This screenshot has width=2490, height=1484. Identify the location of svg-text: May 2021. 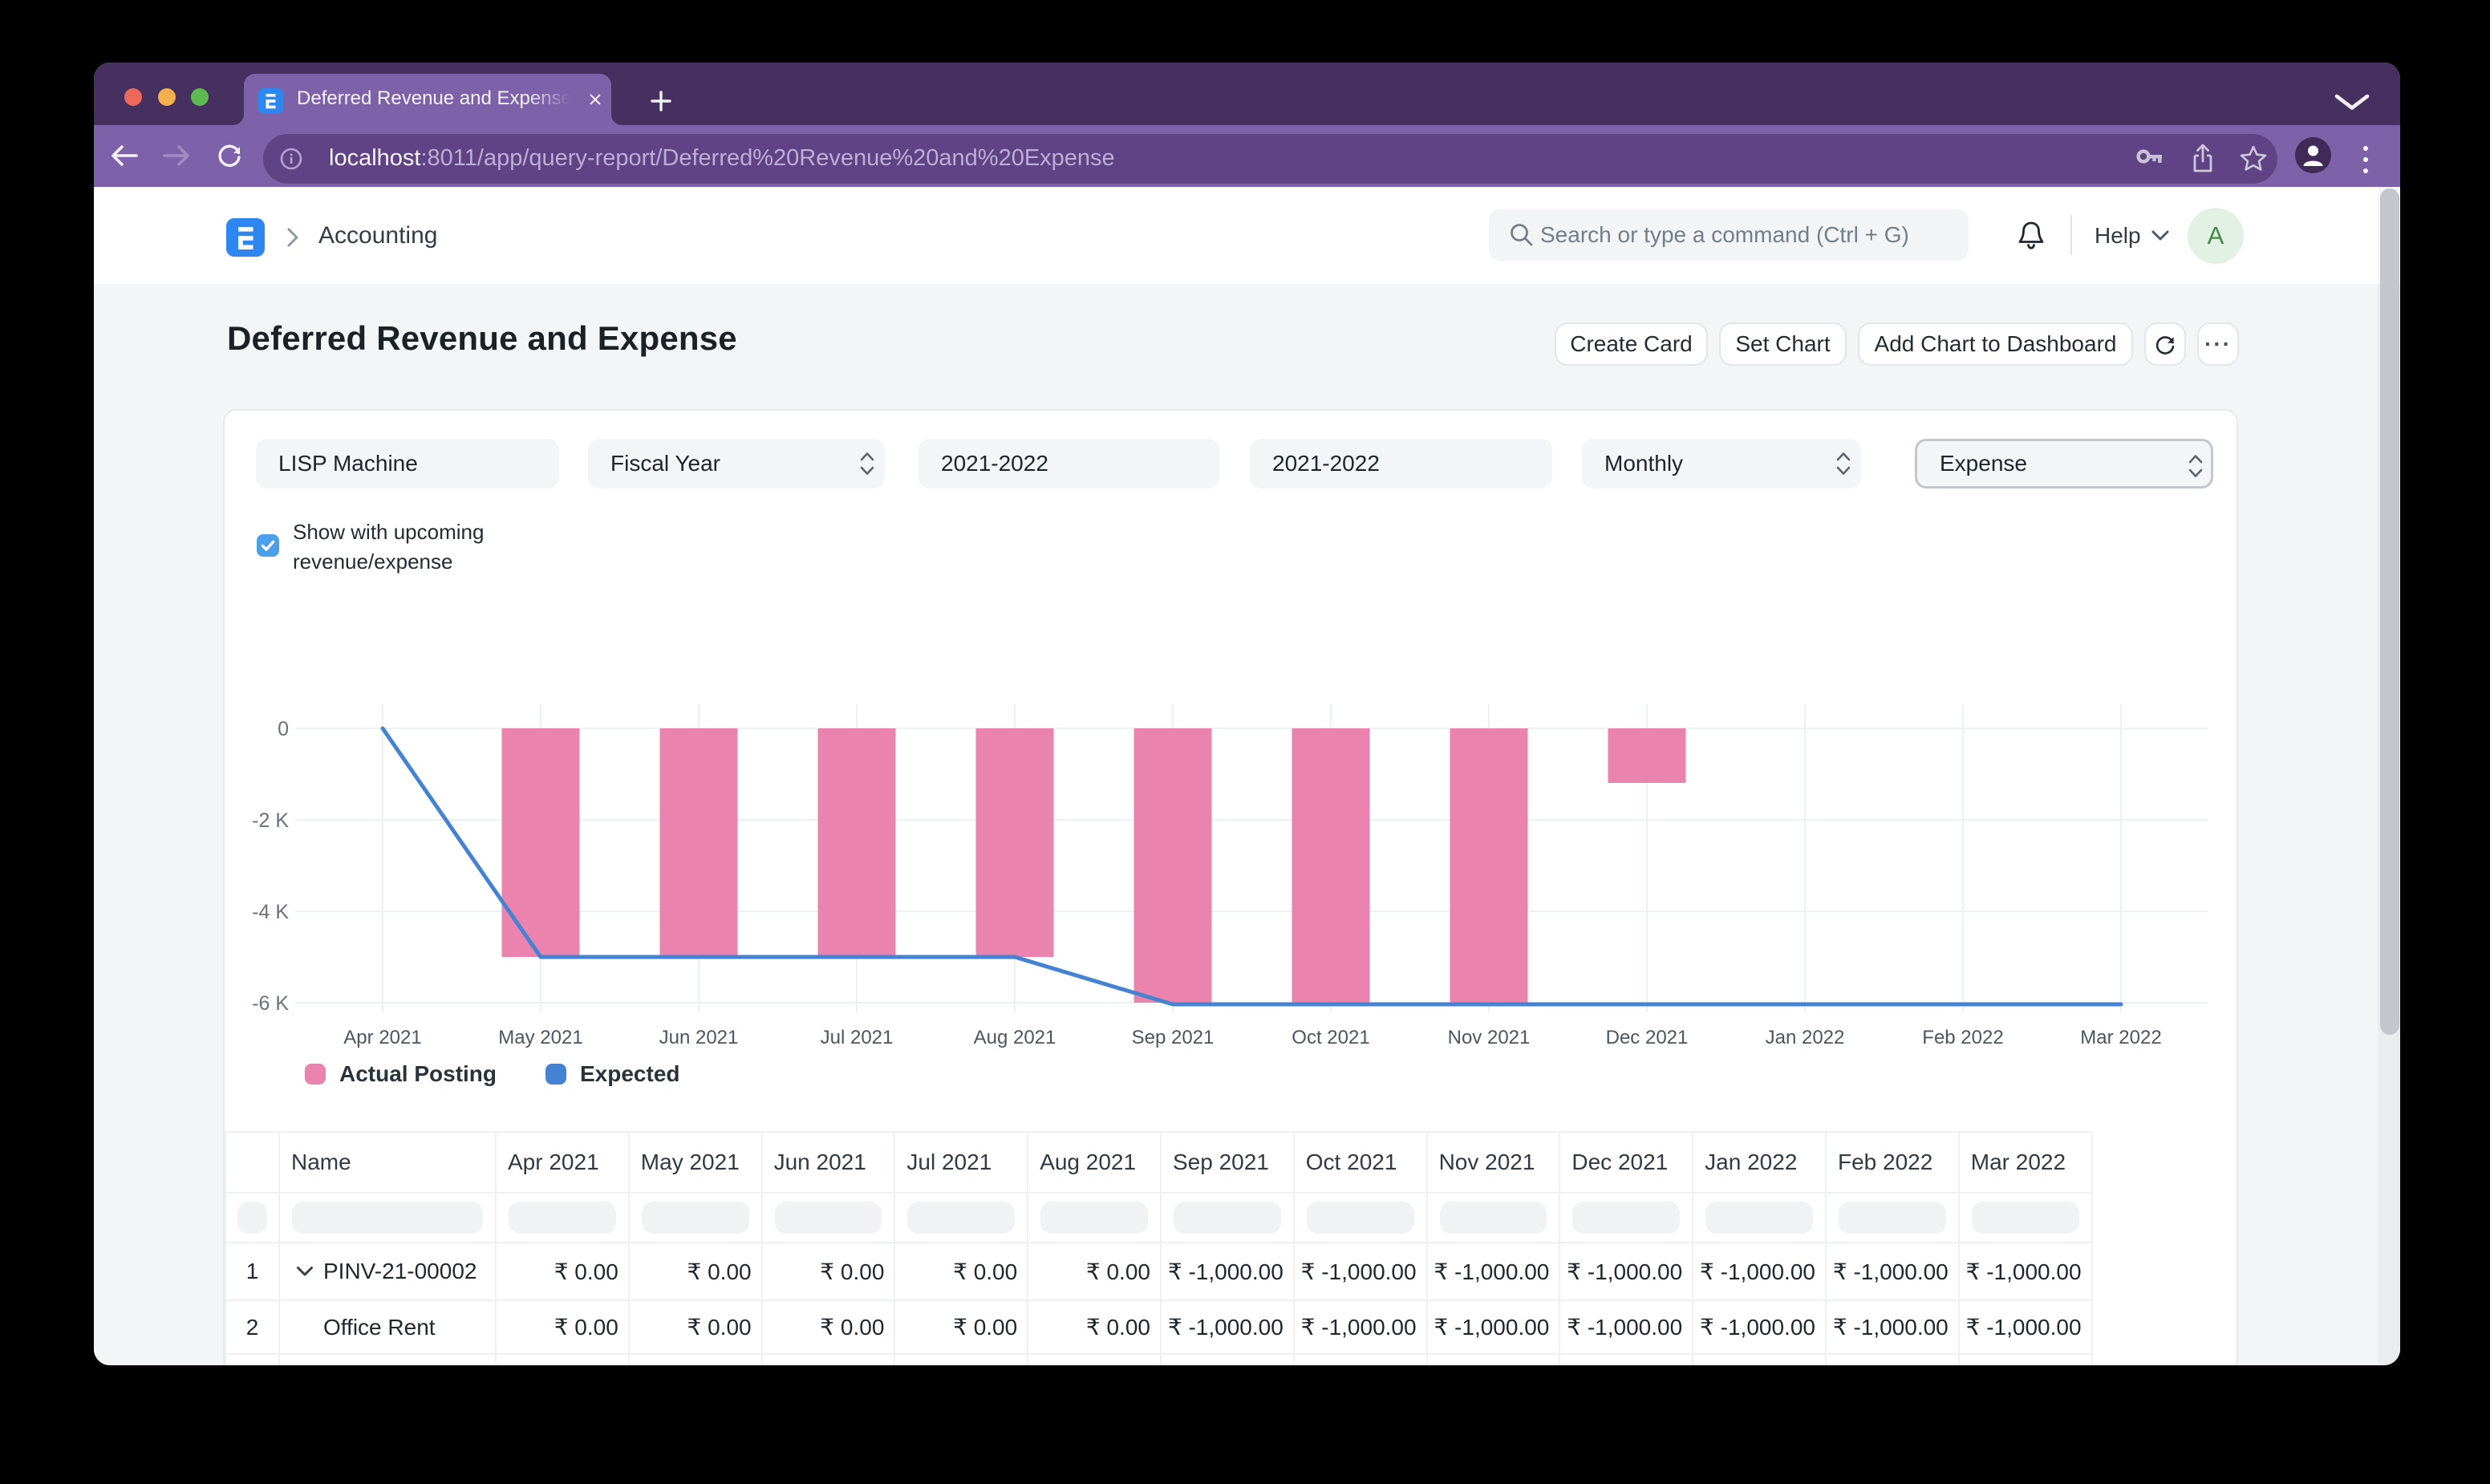
(540, 1037).